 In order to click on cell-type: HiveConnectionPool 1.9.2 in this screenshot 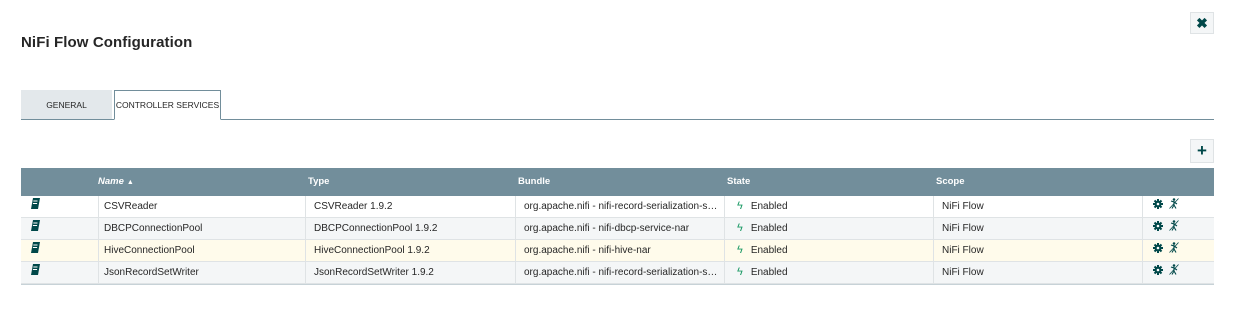, I will do `click(408, 250)`.